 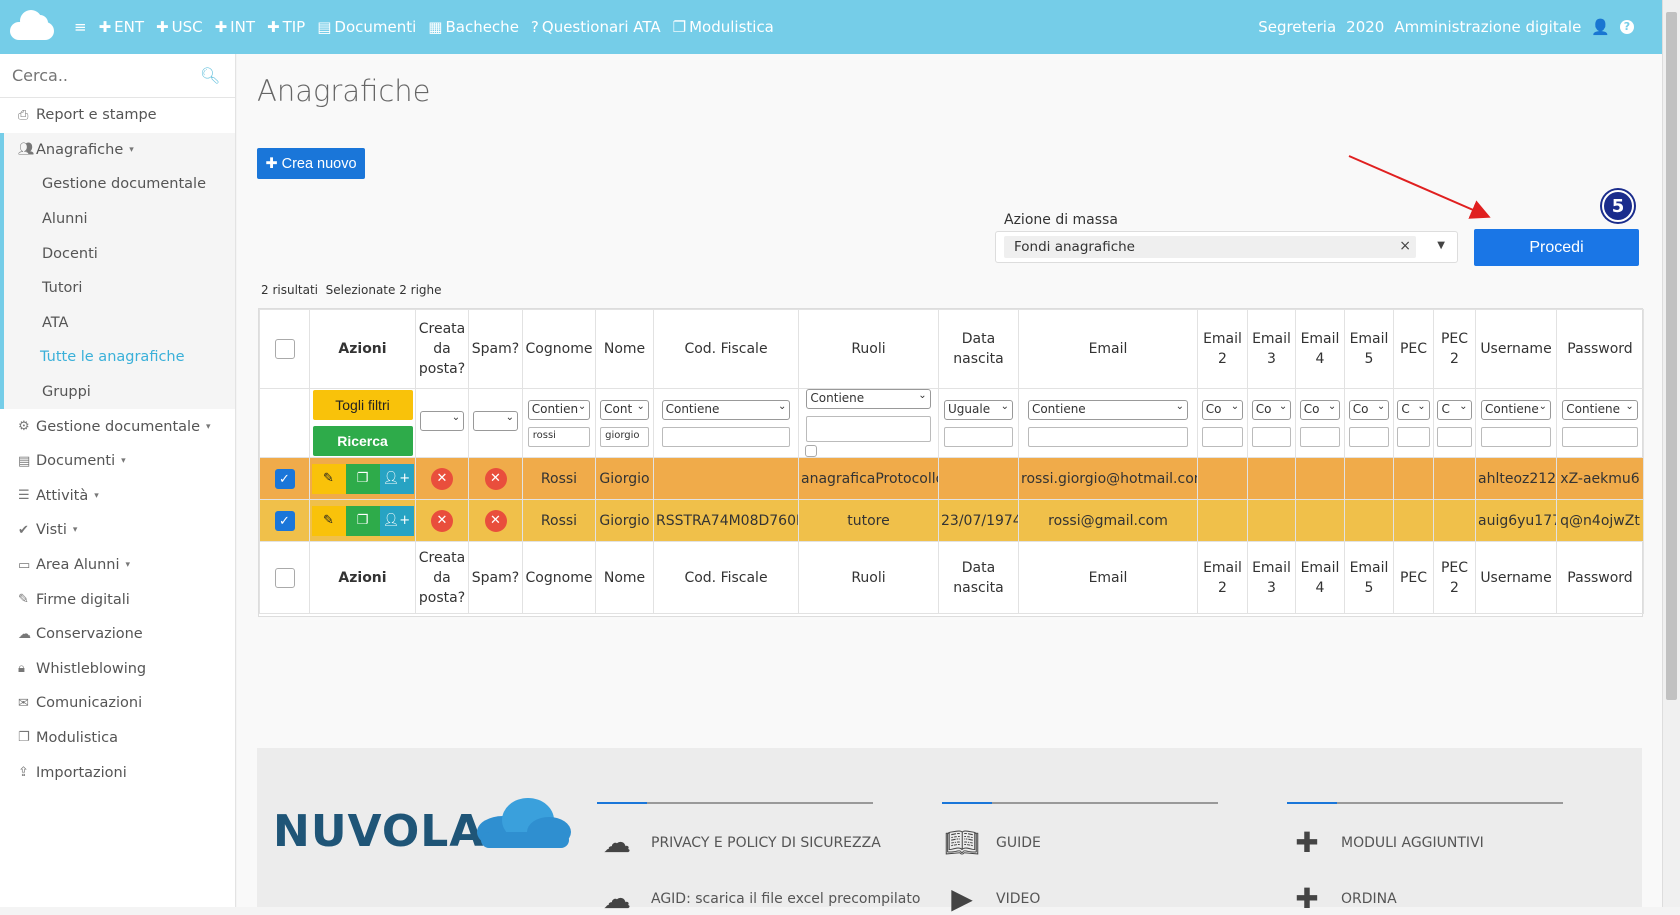 What do you see at coordinates (726, 436) in the screenshot?
I see `cf-filter-input` at bounding box center [726, 436].